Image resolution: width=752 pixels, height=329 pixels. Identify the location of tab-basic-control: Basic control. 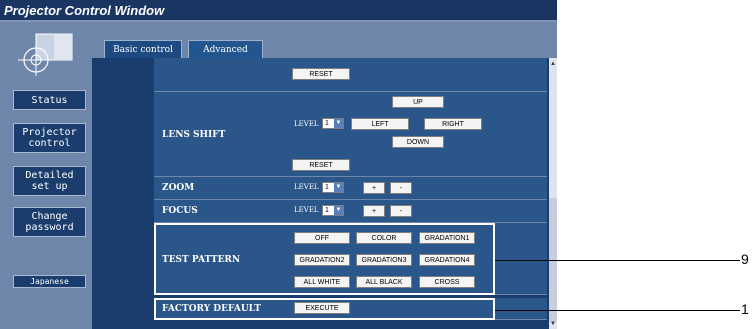
(143, 49).